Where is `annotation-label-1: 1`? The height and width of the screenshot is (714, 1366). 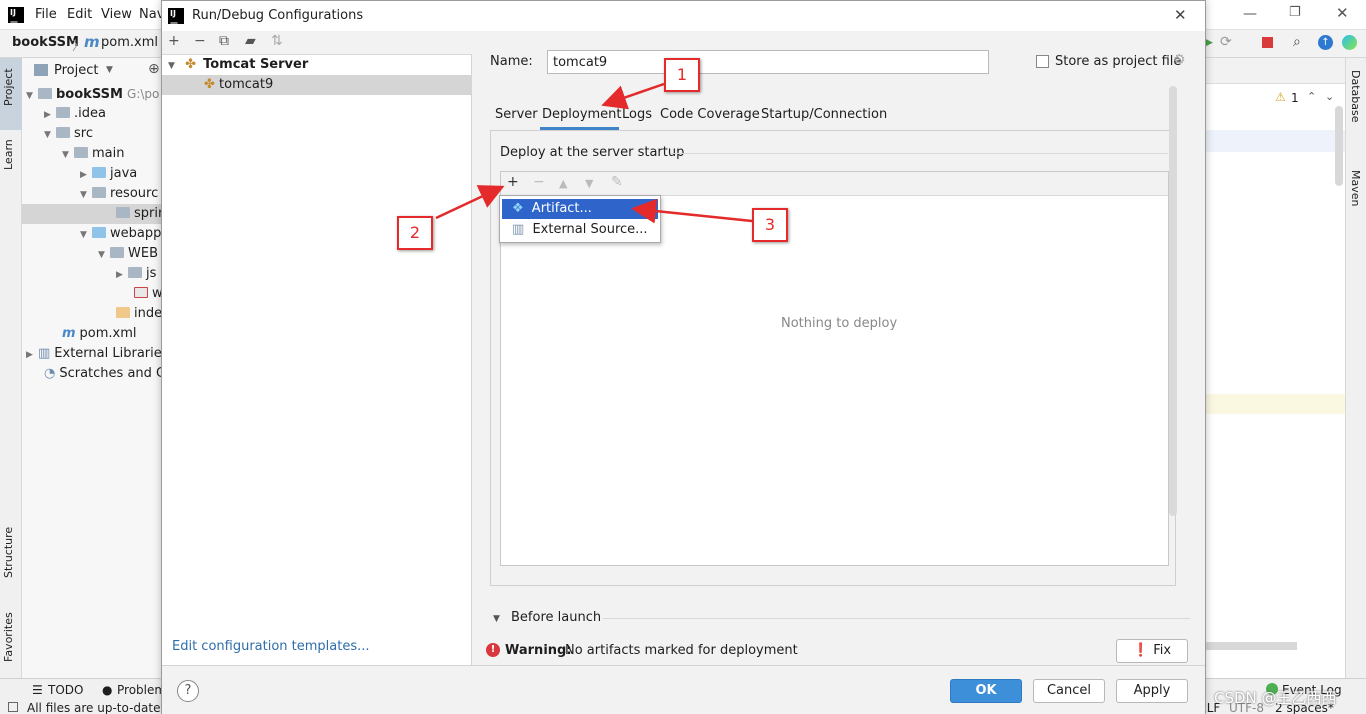 annotation-label-1: 1 is located at coordinates (682, 75).